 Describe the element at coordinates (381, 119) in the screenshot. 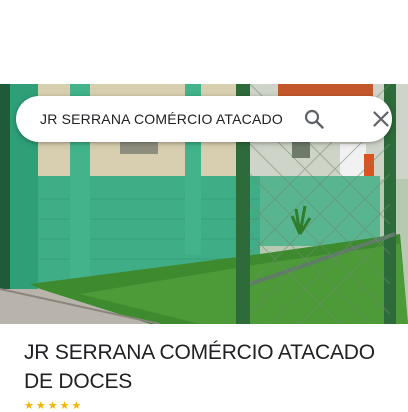

I see `close-icon` at that location.